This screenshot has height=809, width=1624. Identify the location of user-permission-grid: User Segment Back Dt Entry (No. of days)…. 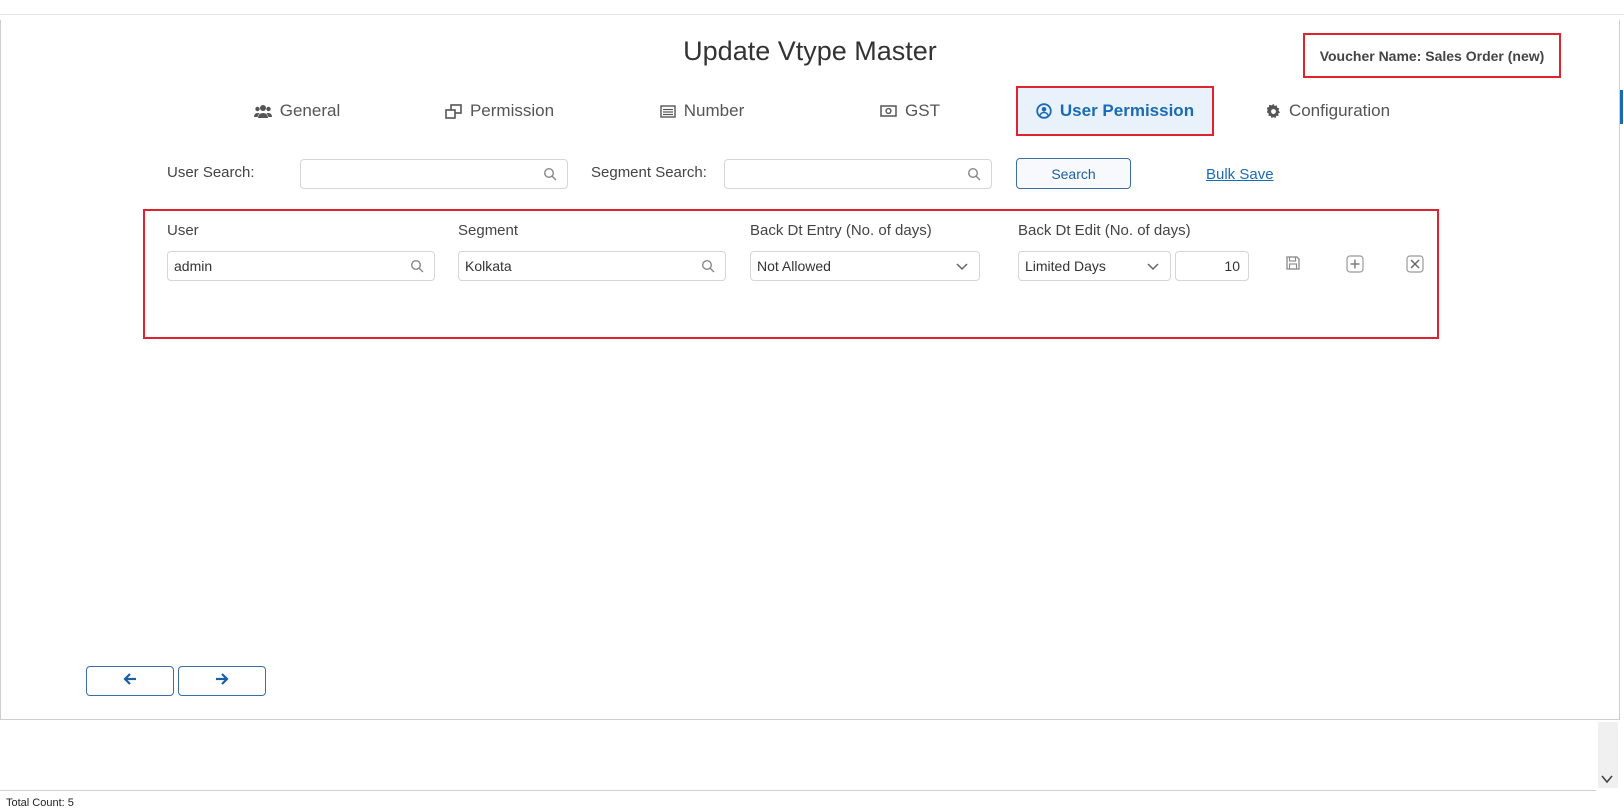
(791, 274).